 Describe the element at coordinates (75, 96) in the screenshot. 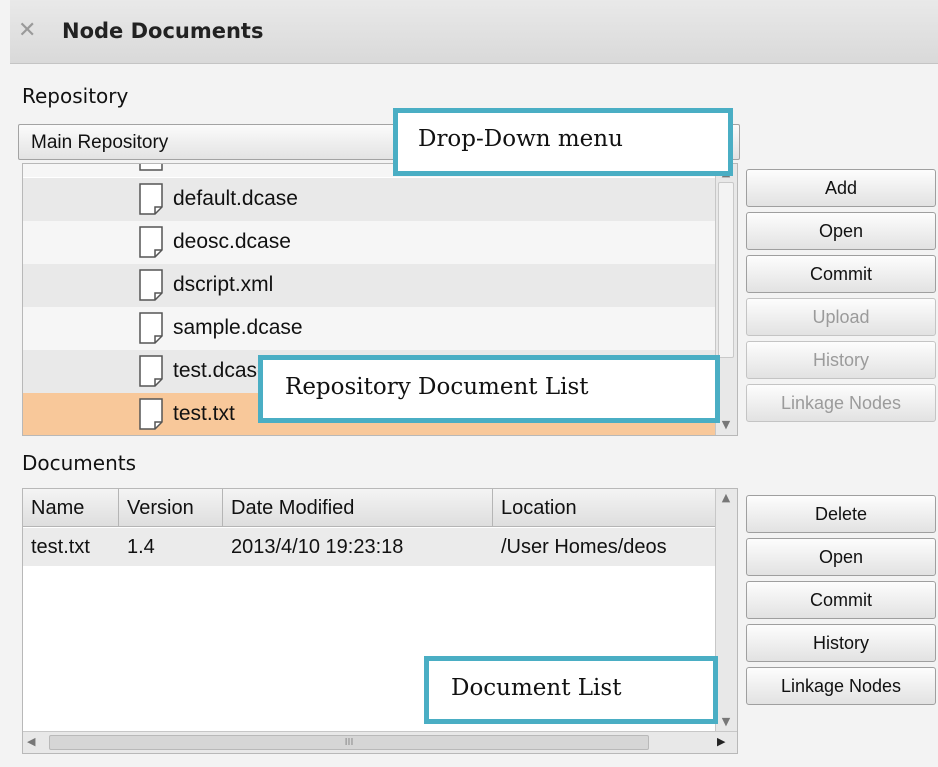

I see `repository-section-label: Repository` at that location.